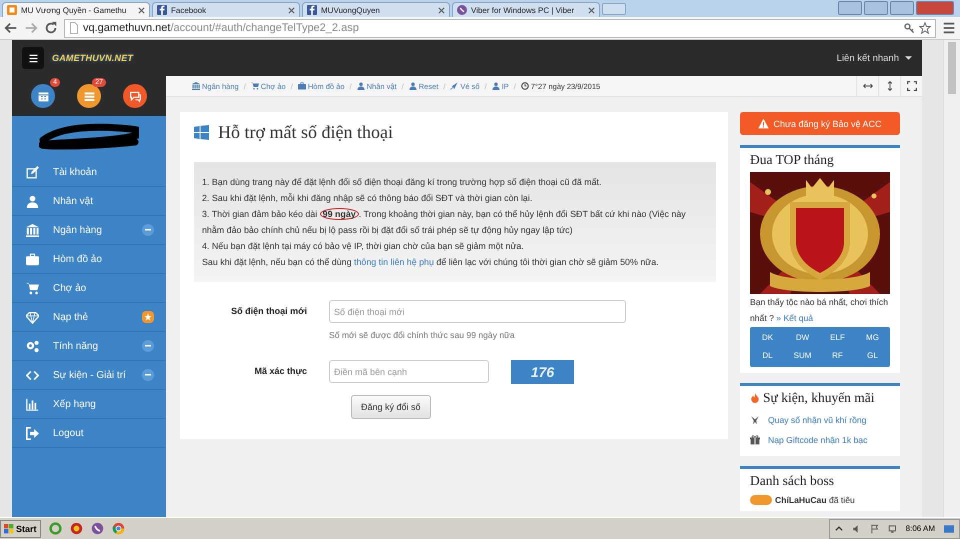  Describe the element at coordinates (89, 259) in the screenshot. I see `sidebar-item: Hòm đồ ảo` at that location.